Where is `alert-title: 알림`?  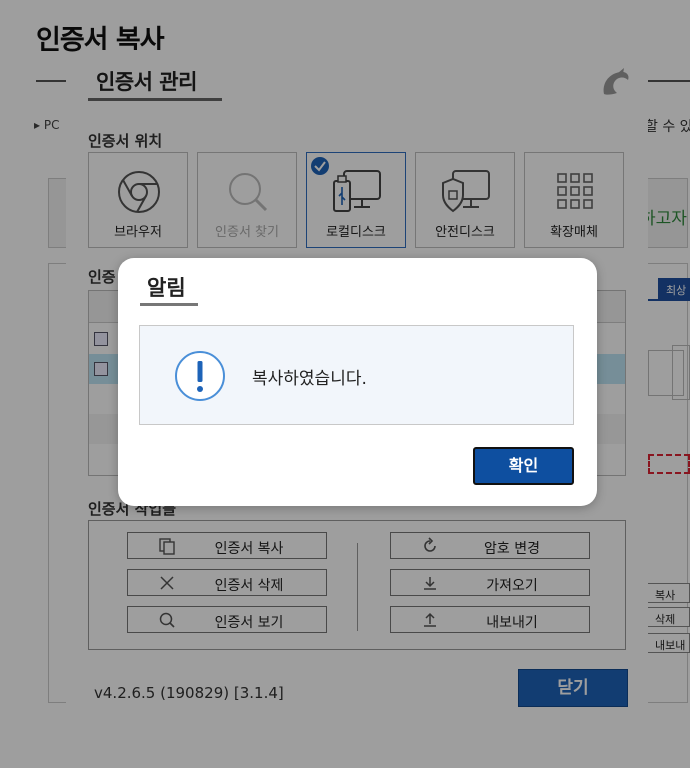 alert-title: 알림 is located at coordinates (166, 288).